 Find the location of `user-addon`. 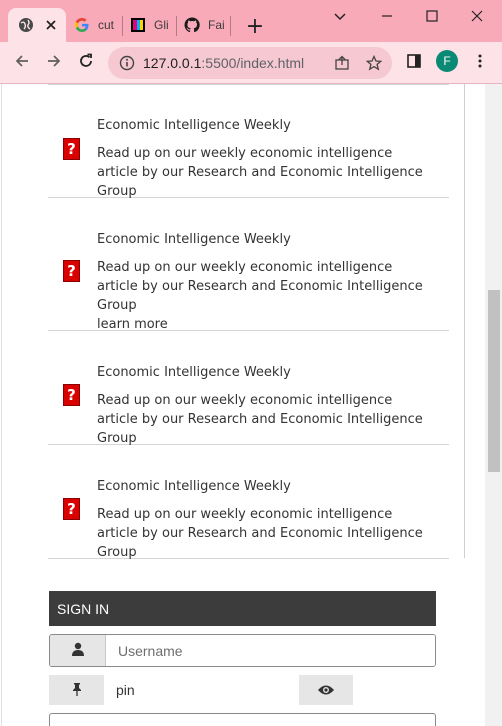

user-addon is located at coordinates (78, 650).